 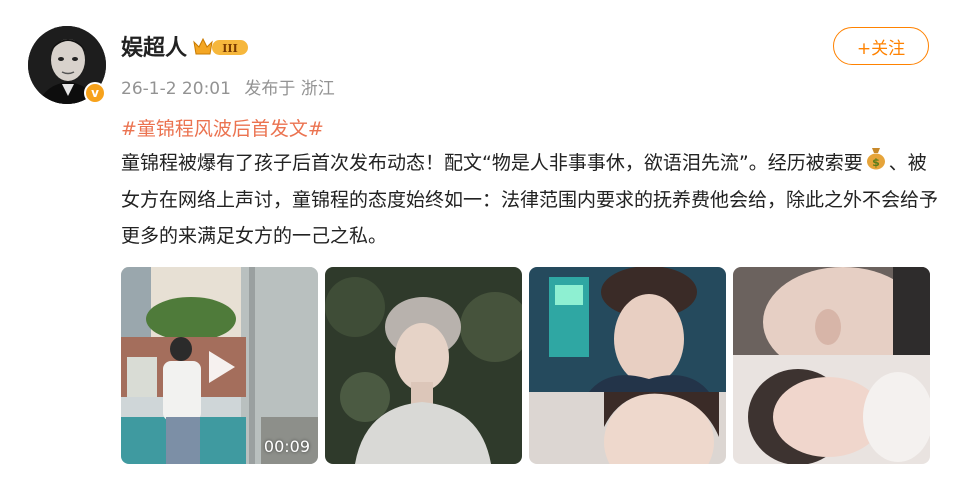 What do you see at coordinates (831, 365) in the screenshot?
I see `media-collage-baby` at bounding box center [831, 365].